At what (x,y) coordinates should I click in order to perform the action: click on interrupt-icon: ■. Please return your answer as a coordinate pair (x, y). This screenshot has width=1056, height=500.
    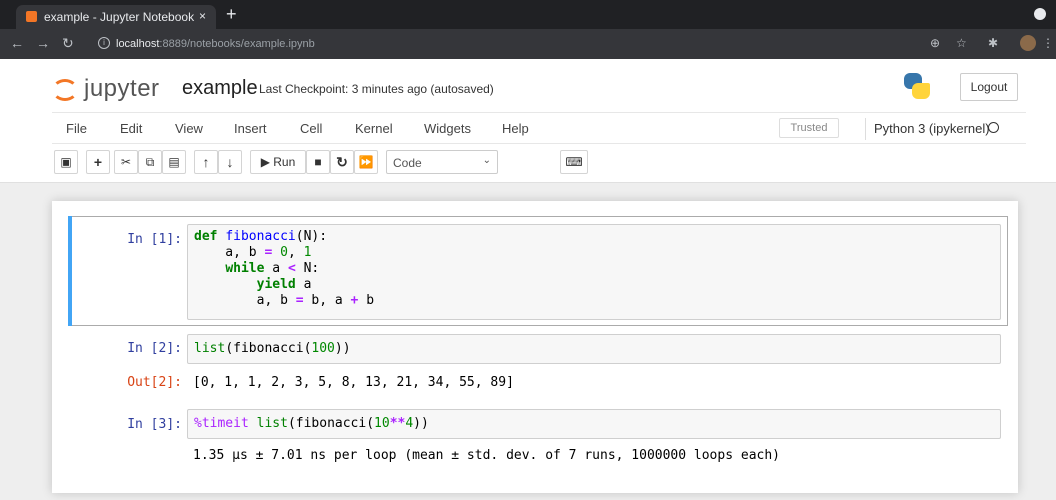
    Looking at the image, I should click on (318, 162).